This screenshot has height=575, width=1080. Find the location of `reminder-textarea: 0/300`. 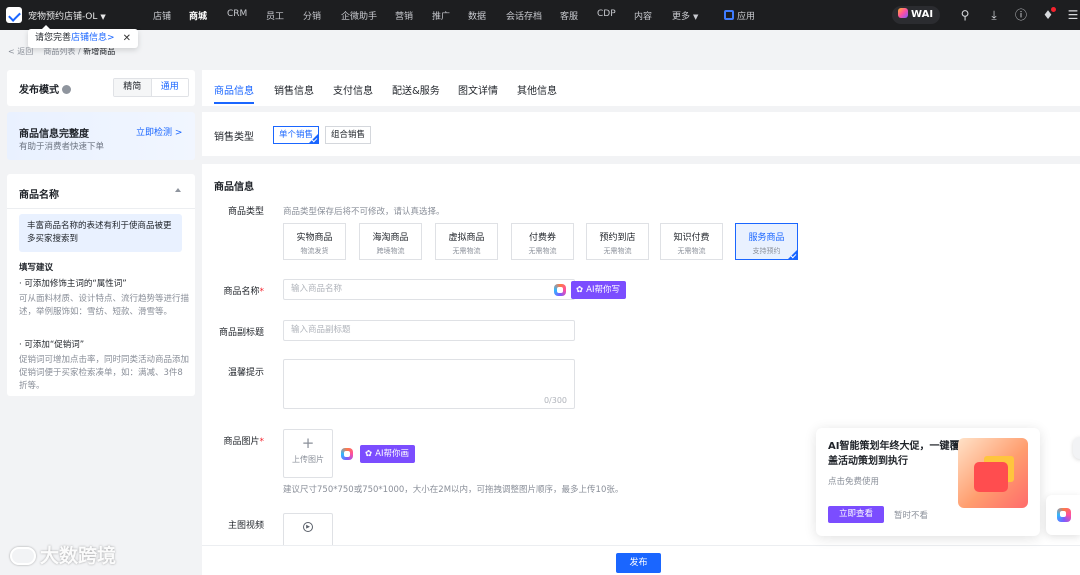

reminder-textarea: 0/300 is located at coordinates (429, 384).